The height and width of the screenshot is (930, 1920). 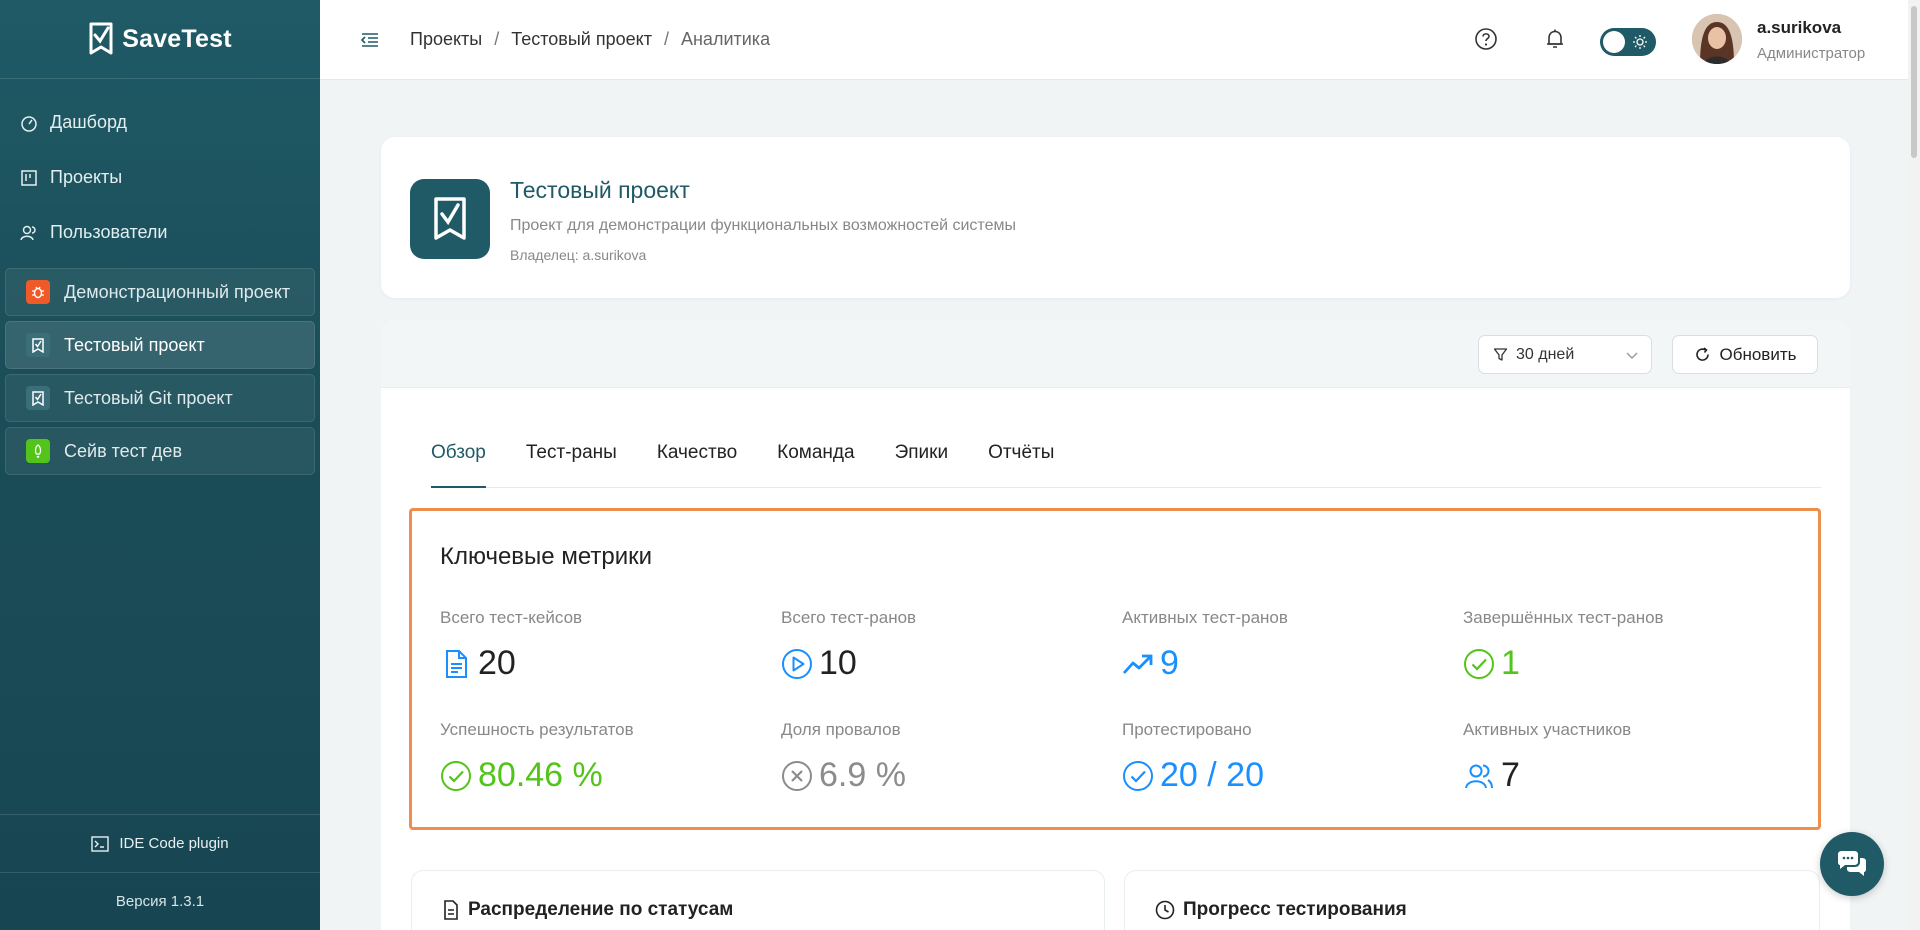 I want to click on app-version: Версия 1.3.1, so click(x=160, y=901).